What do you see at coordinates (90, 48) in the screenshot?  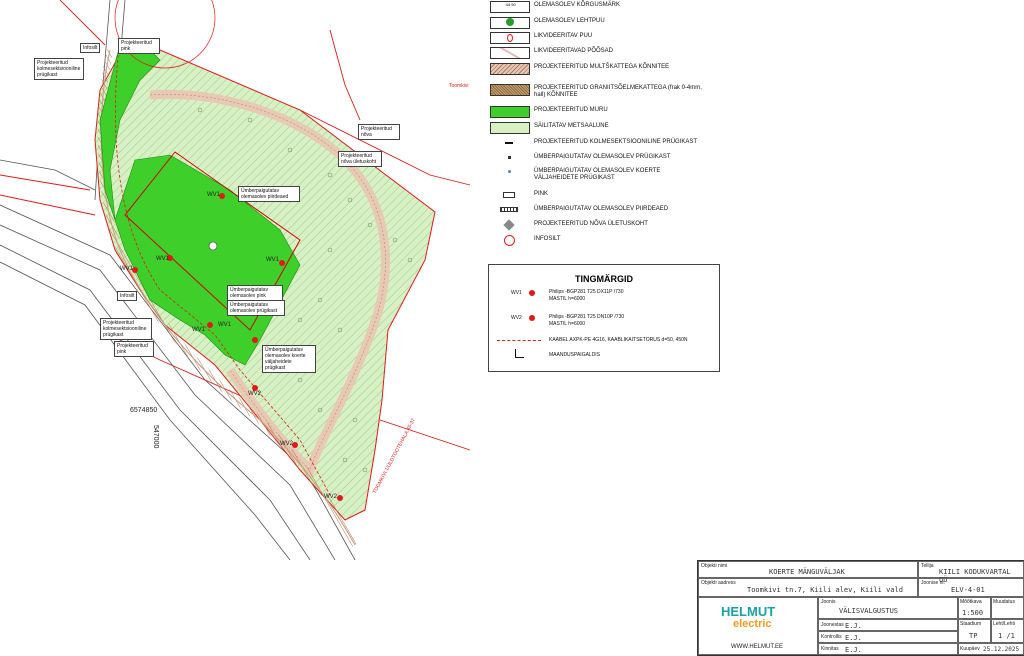 I see `callout-infosilt: Infosilt` at bounding box center [90, 48].